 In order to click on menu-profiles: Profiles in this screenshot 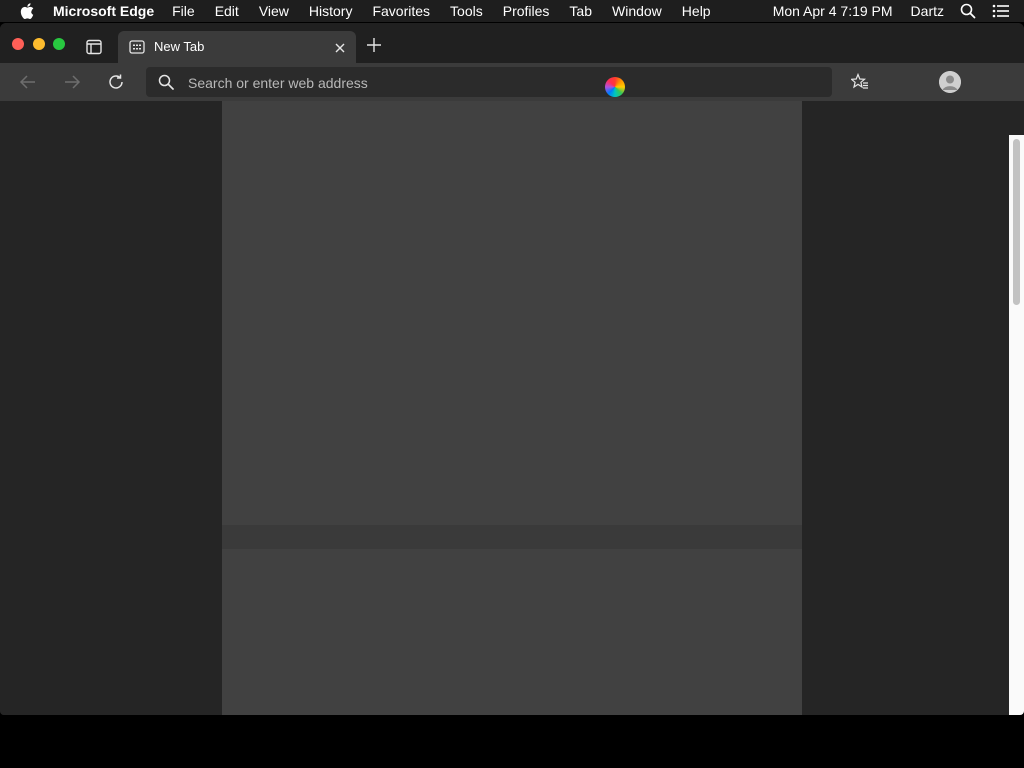, I will do `click(526, 11)`.